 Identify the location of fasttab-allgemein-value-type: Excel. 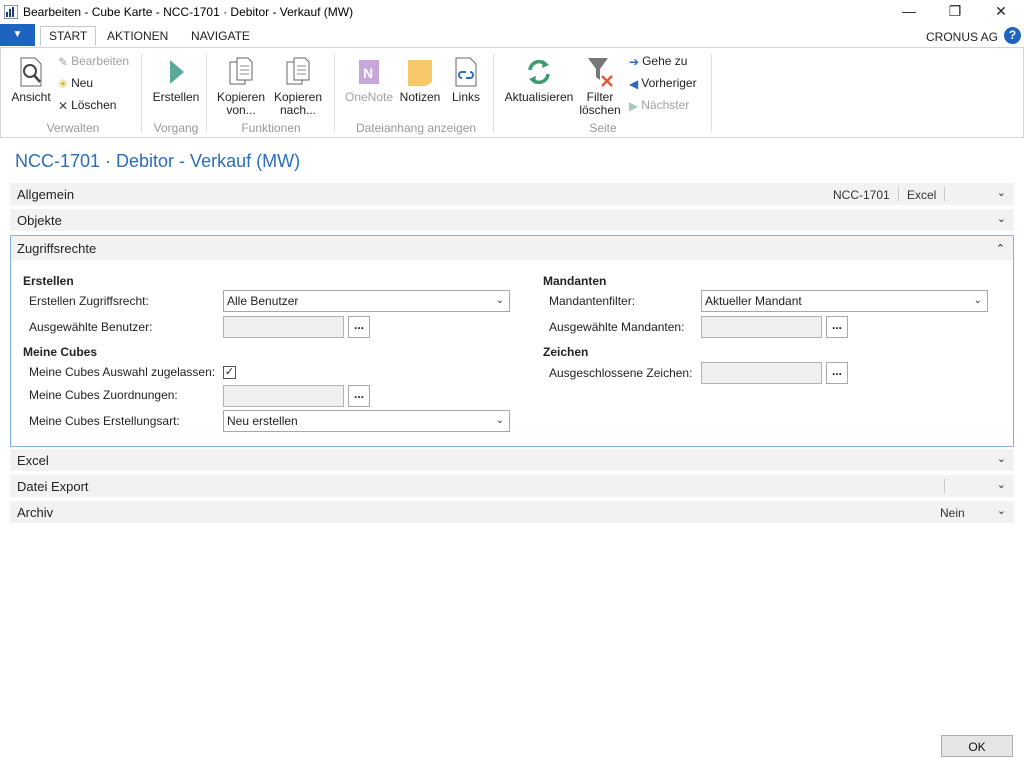
(922, 195).